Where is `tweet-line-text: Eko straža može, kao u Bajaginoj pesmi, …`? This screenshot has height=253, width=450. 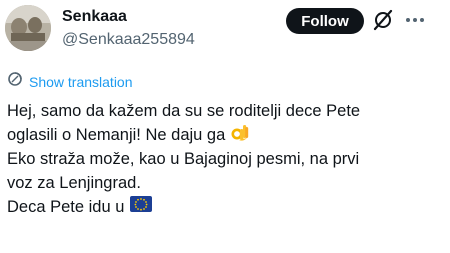 tweet-line-text: Eko straža može, kao u Bajaginoj pesmi, … is located at coordinates (183, 159).